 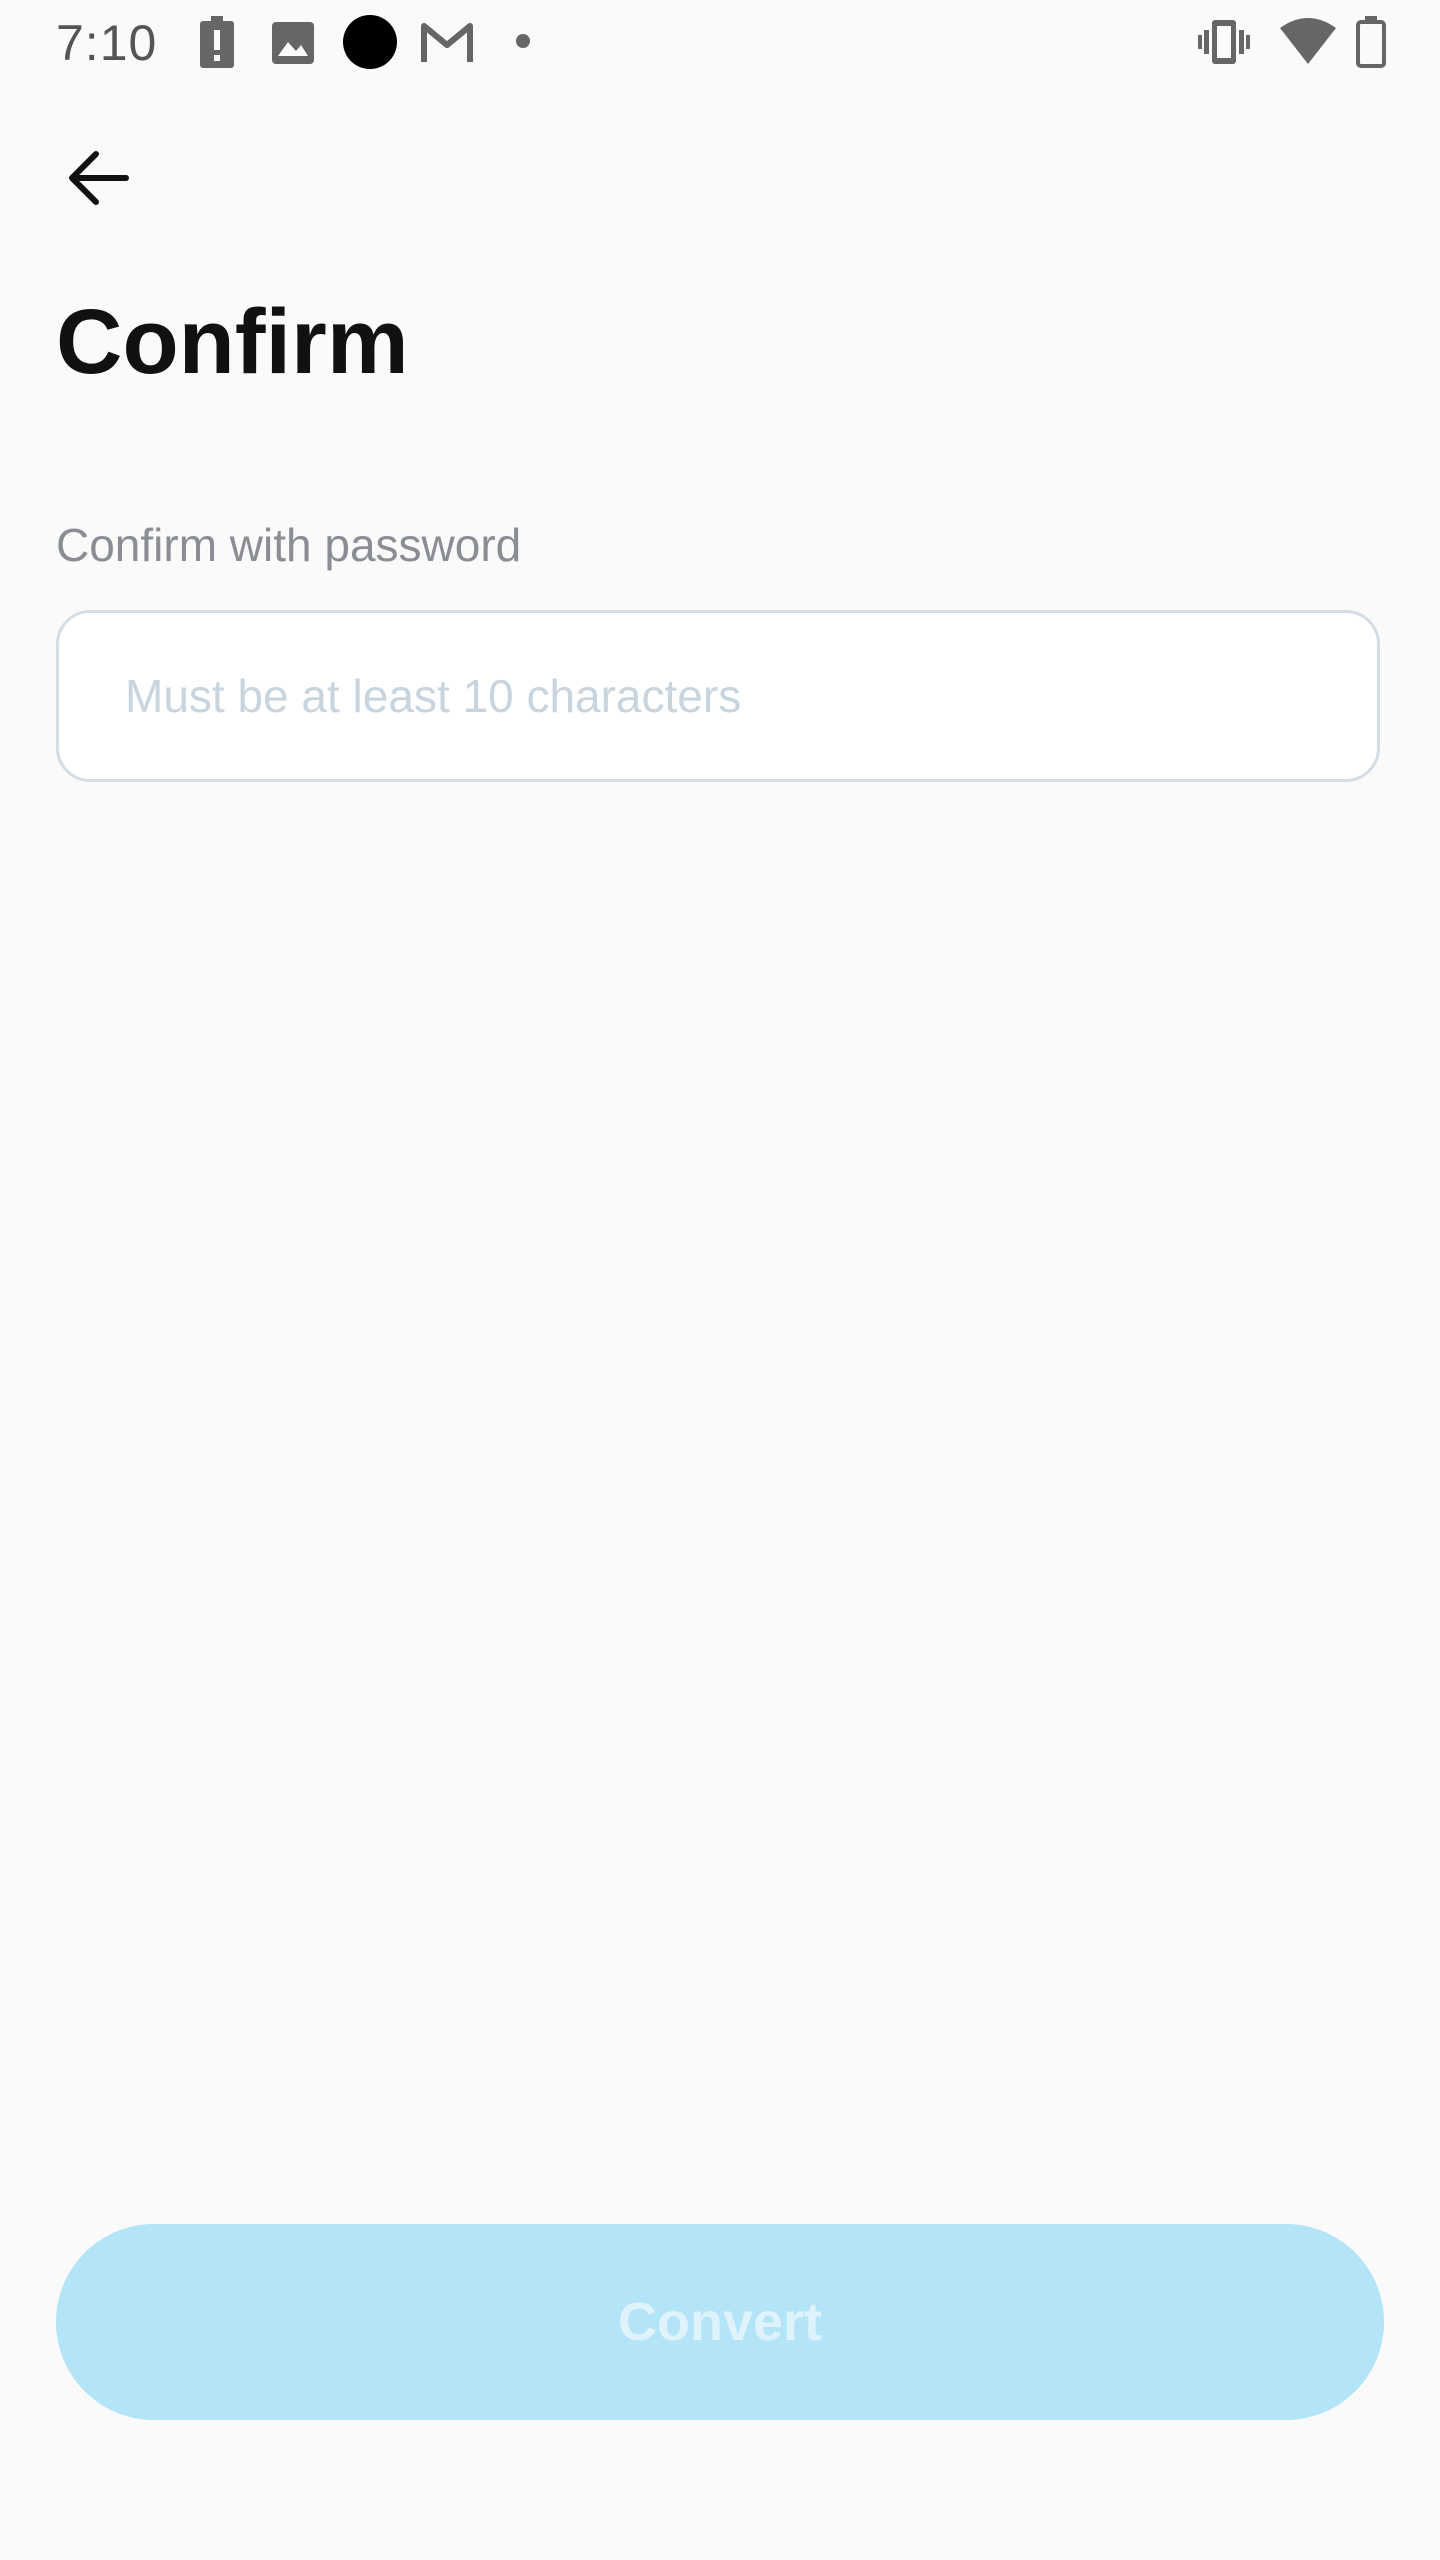 What do you see at coordinates (1224, 42) in the screenshot?
I see `vibrate-icon` at bounding box center [1224, 42].